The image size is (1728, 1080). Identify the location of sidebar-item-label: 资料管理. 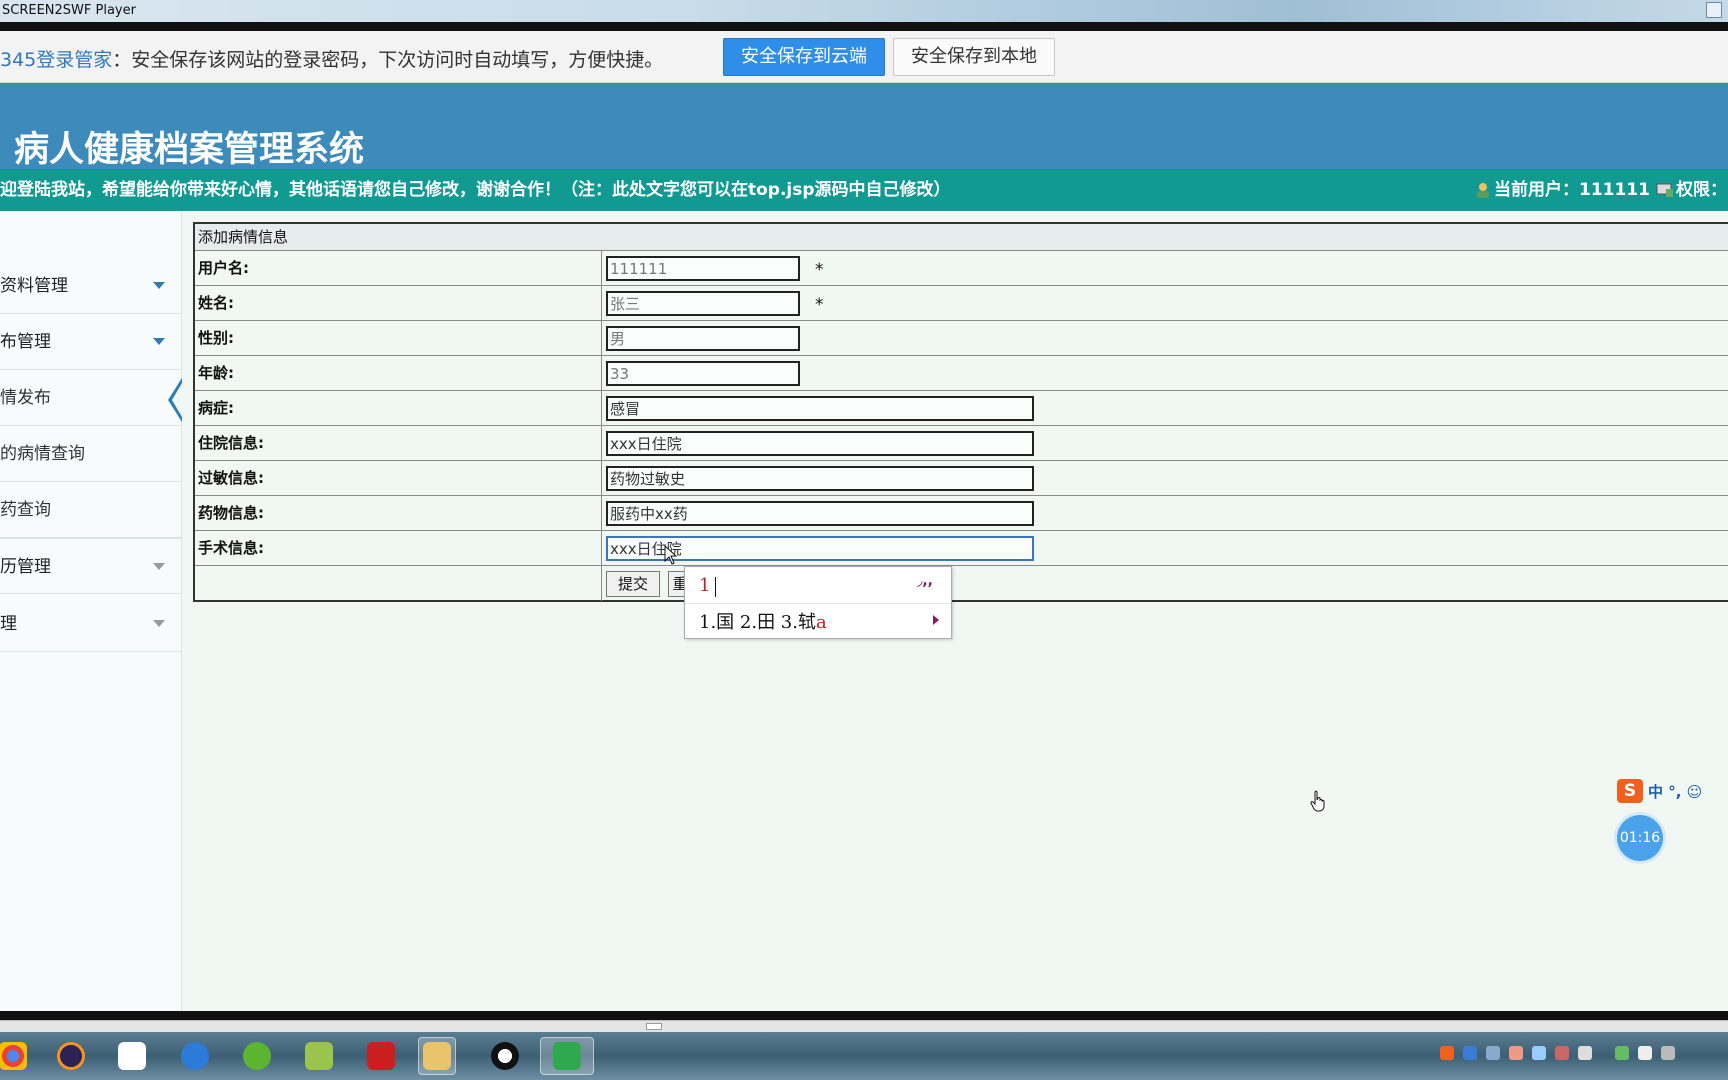
(34, 286).